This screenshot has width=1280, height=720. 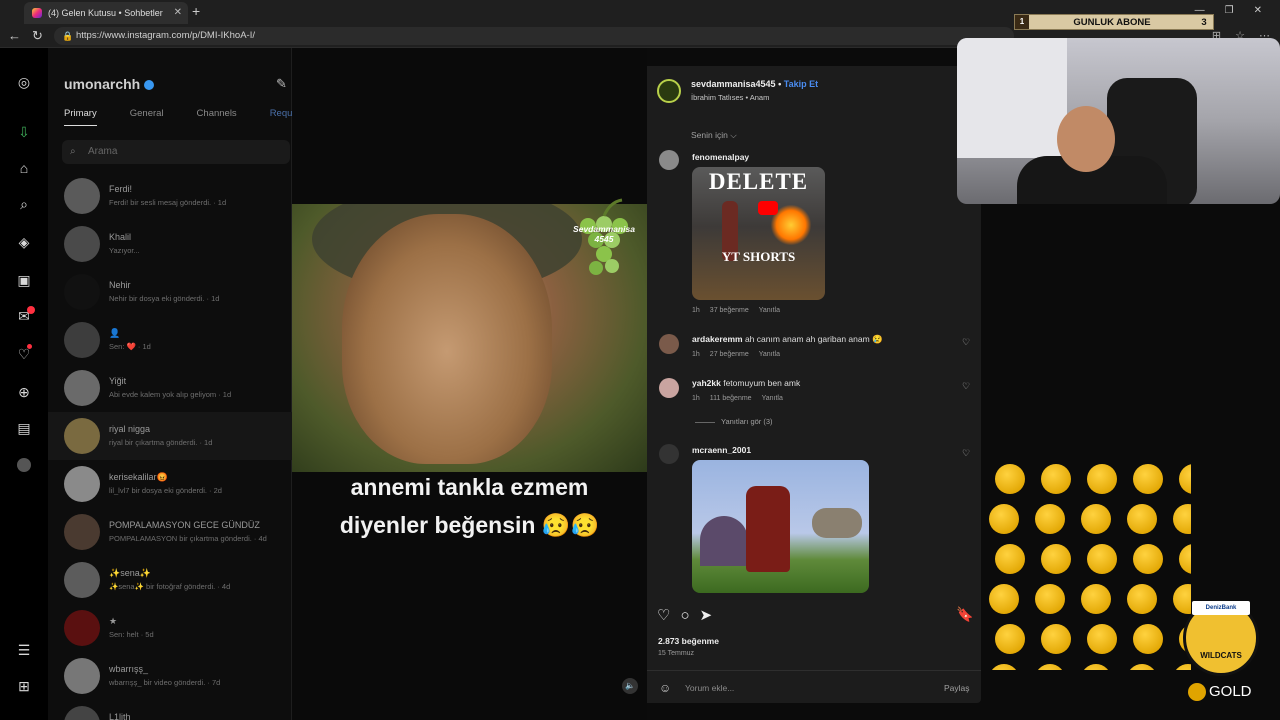 I want to click on view-replies-button: Yanıtları gör (3), so click(x=734, y=421).